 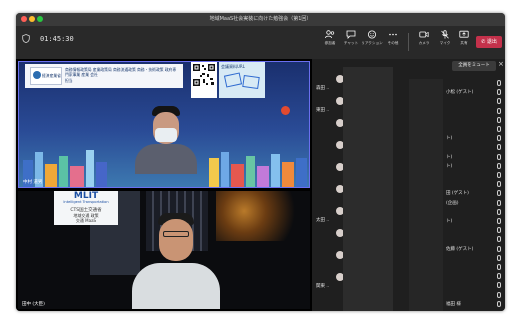 What do you see at coordinates (166, 135) in the screenshot?
I see `face-mask` at bounding box center [166, 135].